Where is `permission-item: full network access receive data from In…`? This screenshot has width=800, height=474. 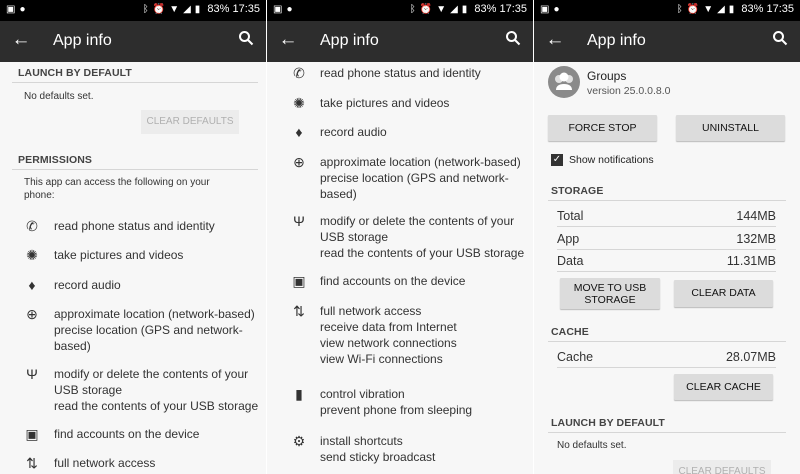 permission-item: full network access receive data from In… is located at coordinates (388, 335).